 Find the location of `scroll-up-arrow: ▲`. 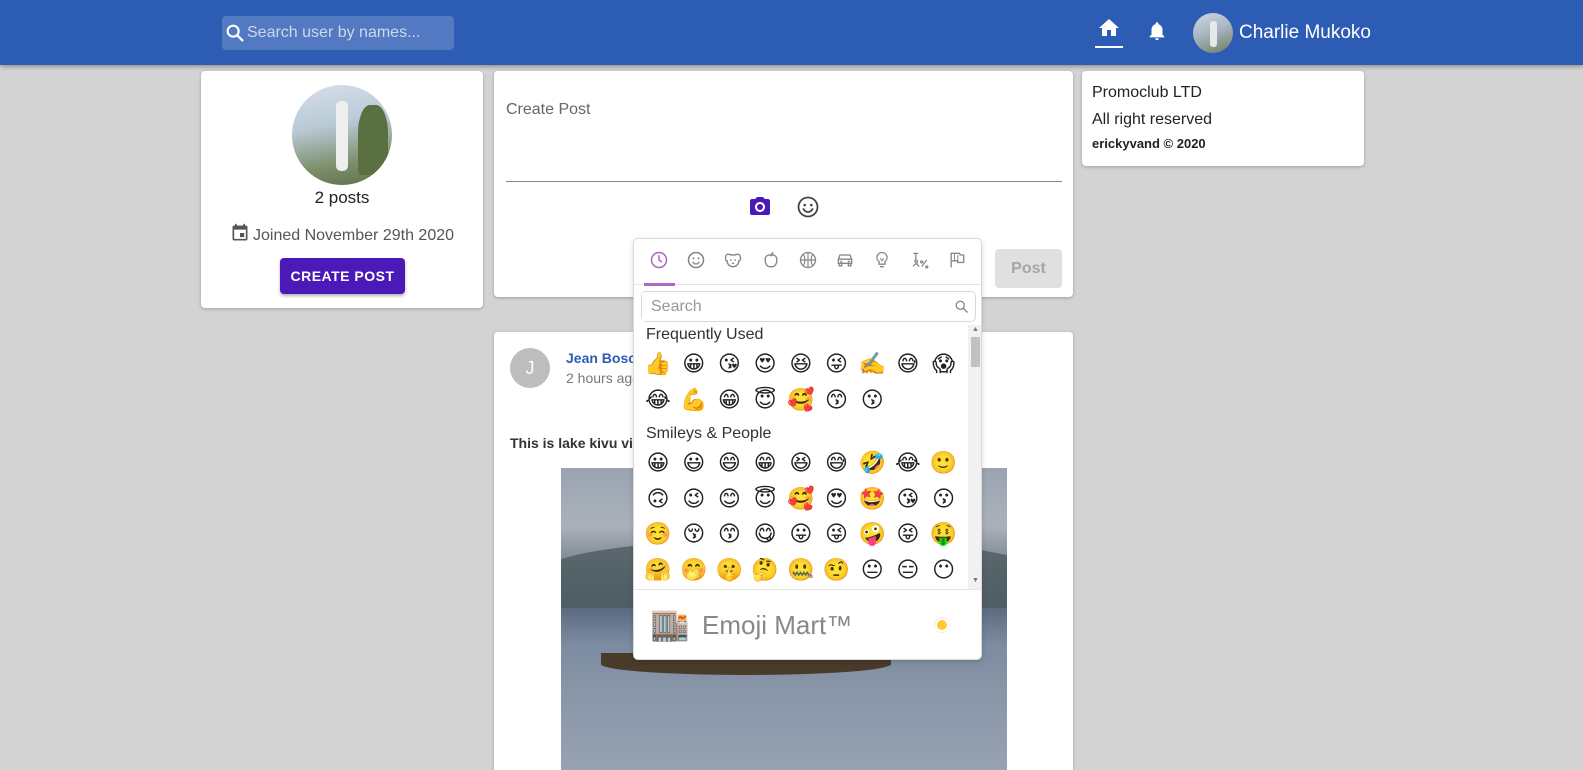

scroll-up-arrow: ▲ is located at coordinates (975, 329).